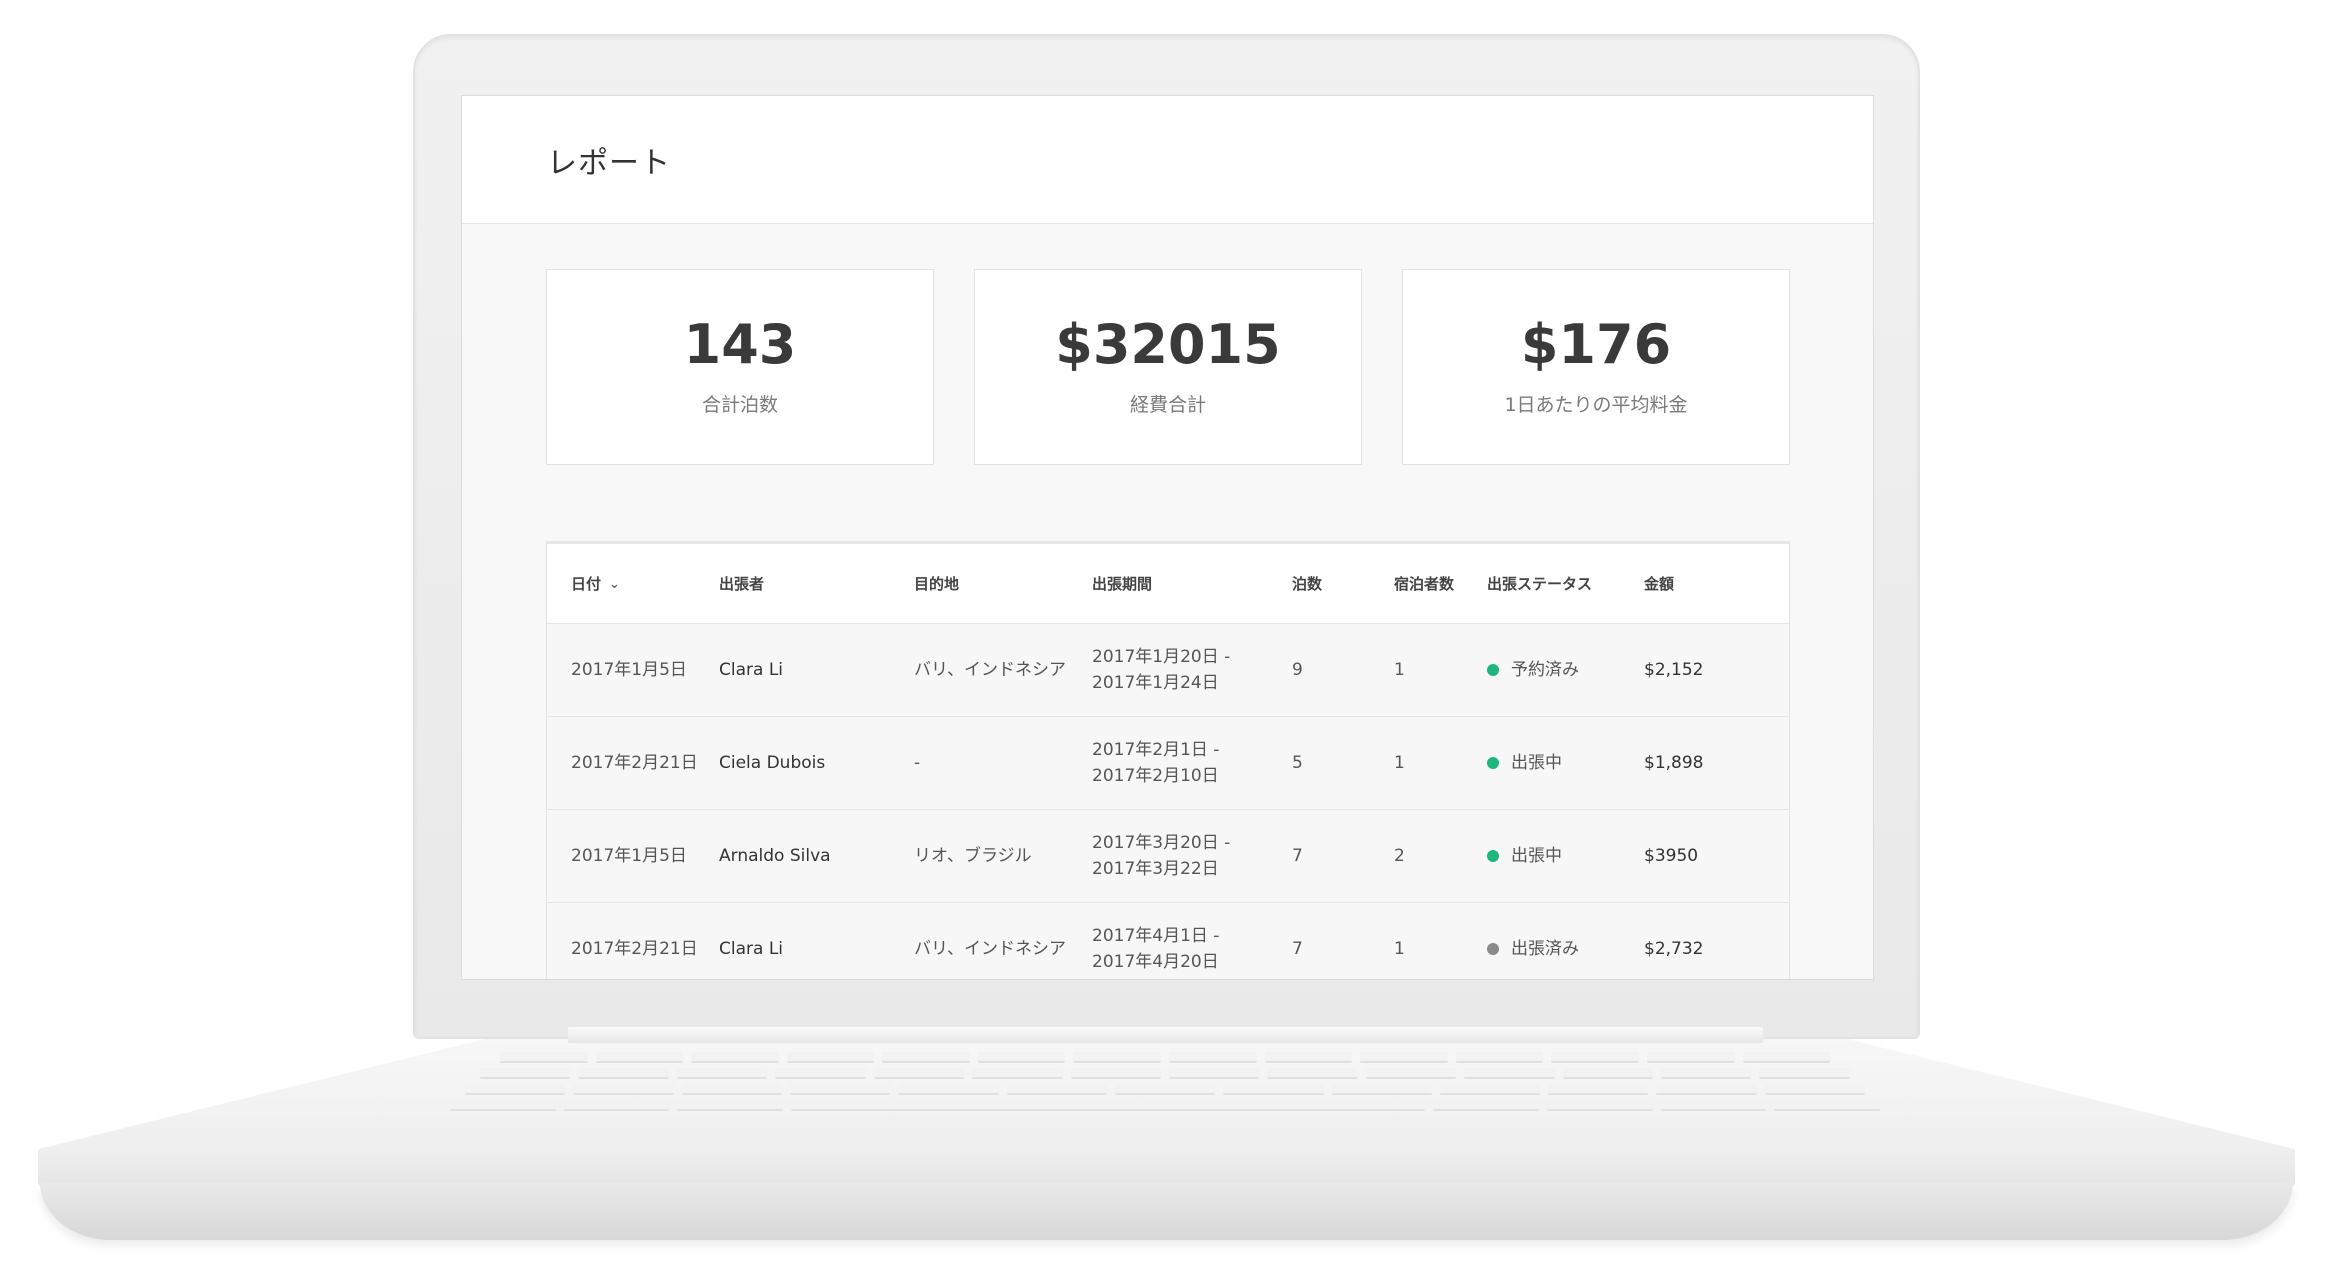 Image resolution: width=2340 pixels, height=1274 pixels. I want to click on column-header-traveler: 出張者, so click(816, 583).